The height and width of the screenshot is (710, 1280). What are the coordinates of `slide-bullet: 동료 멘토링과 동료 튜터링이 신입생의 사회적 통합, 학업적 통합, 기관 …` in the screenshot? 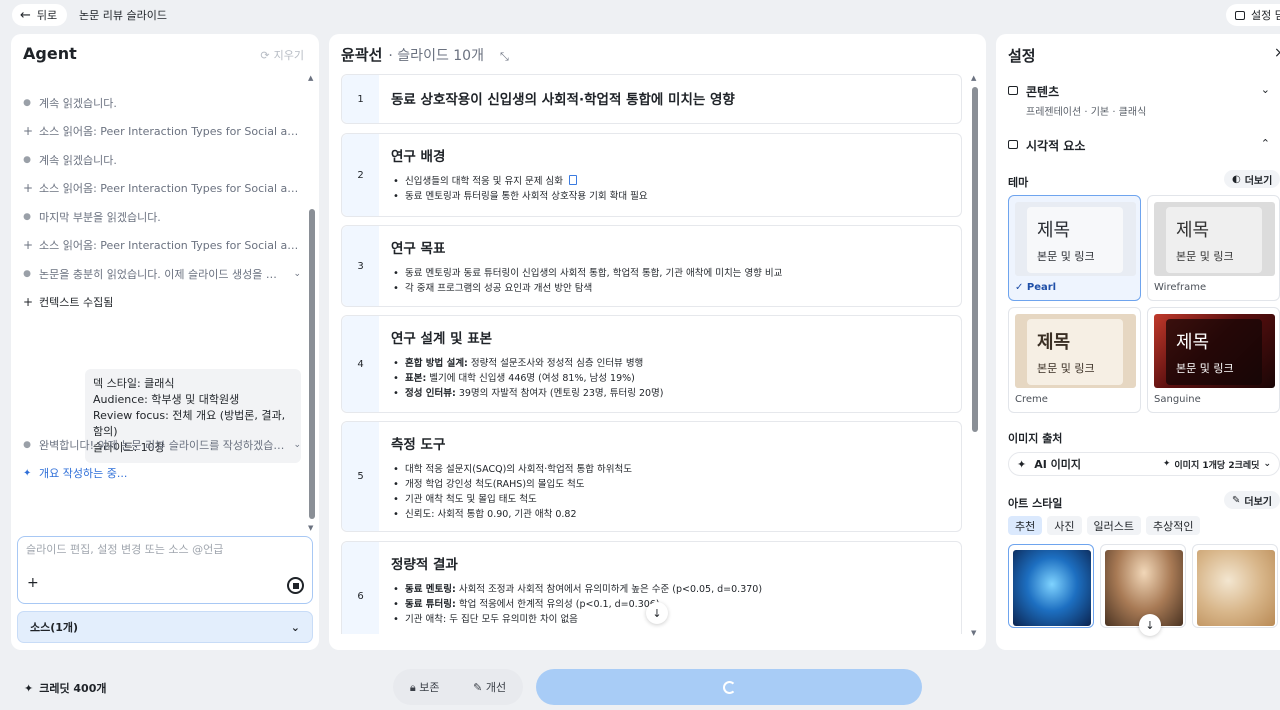 It's located at (670, 273).